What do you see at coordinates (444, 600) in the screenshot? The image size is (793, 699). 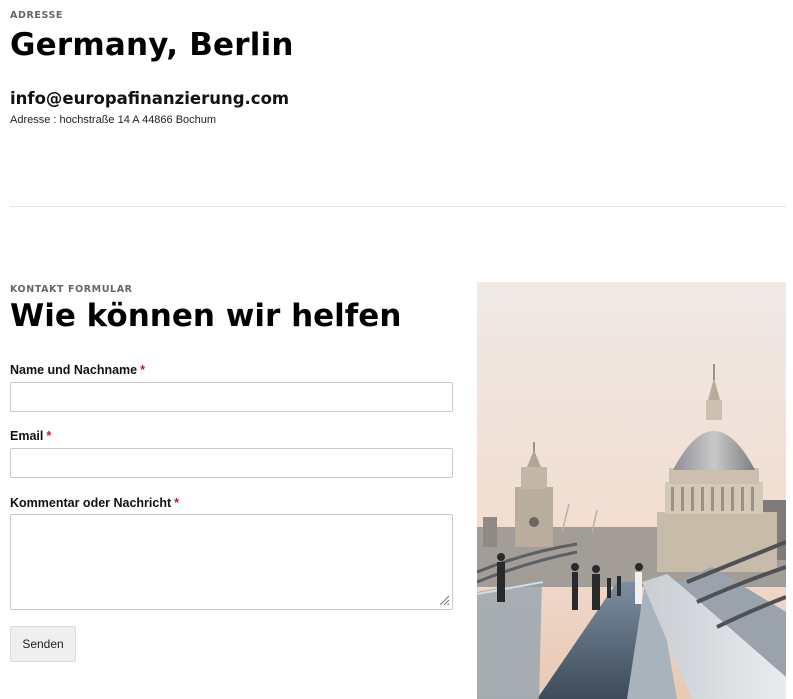 I see `resize-grip-icon` at bounding box center [444, 600].